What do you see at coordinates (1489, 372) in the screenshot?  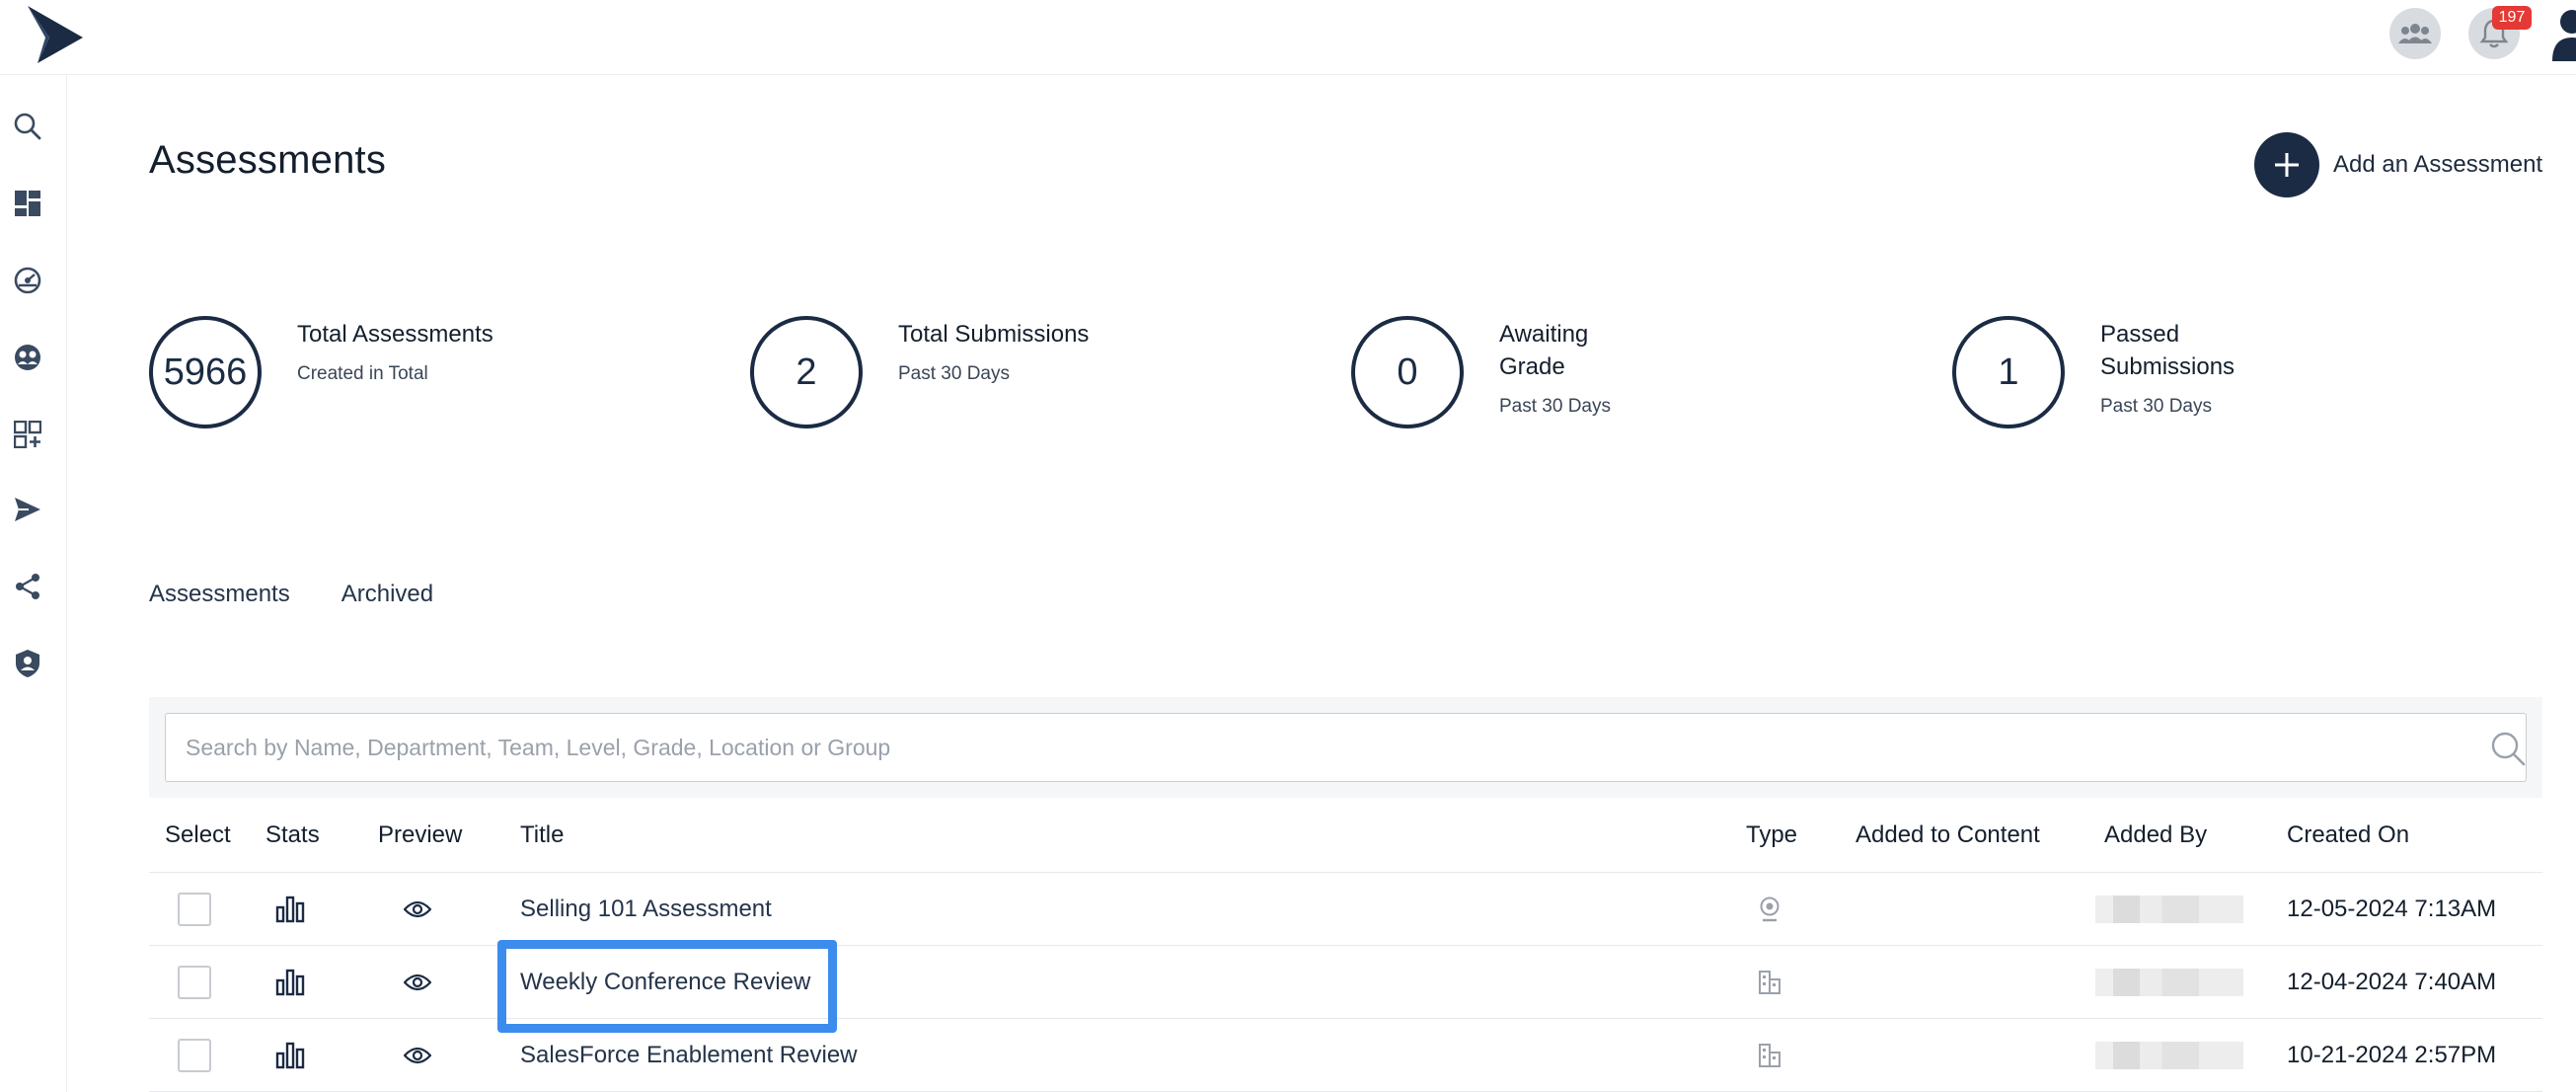 I see `stat-awaiting-grade: 0 Awaiting Grade Past 30 Days` at bounding box center [1489, 372].